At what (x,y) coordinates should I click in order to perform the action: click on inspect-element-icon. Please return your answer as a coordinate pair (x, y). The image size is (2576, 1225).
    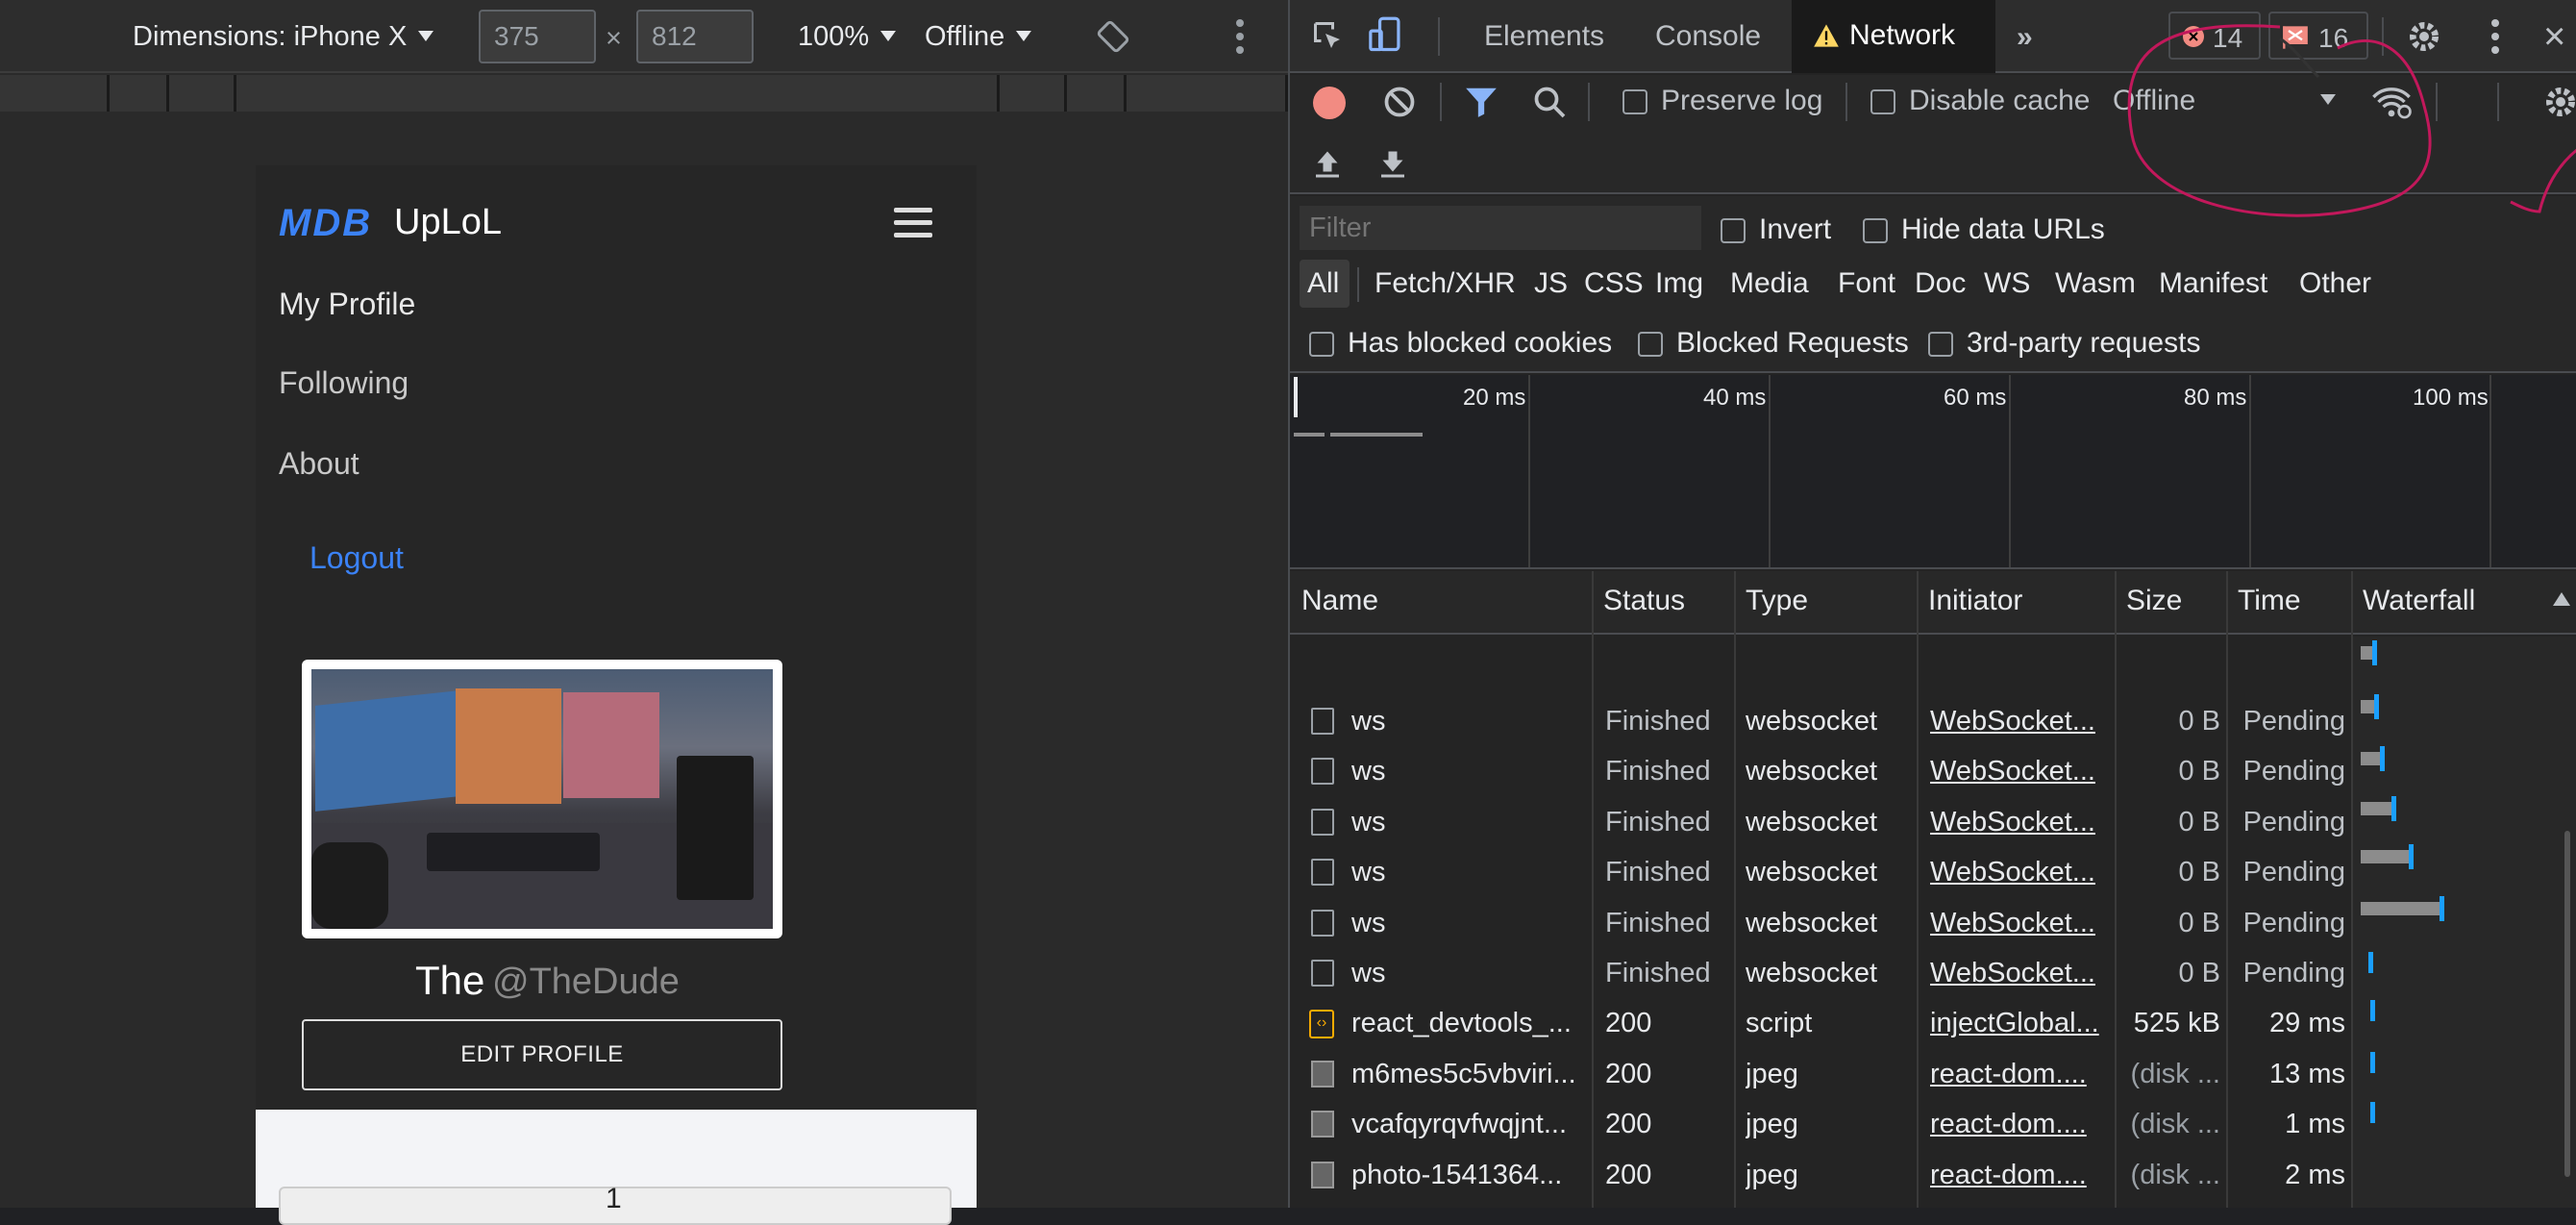
    Looking at the image, I should click on (1328, 39).